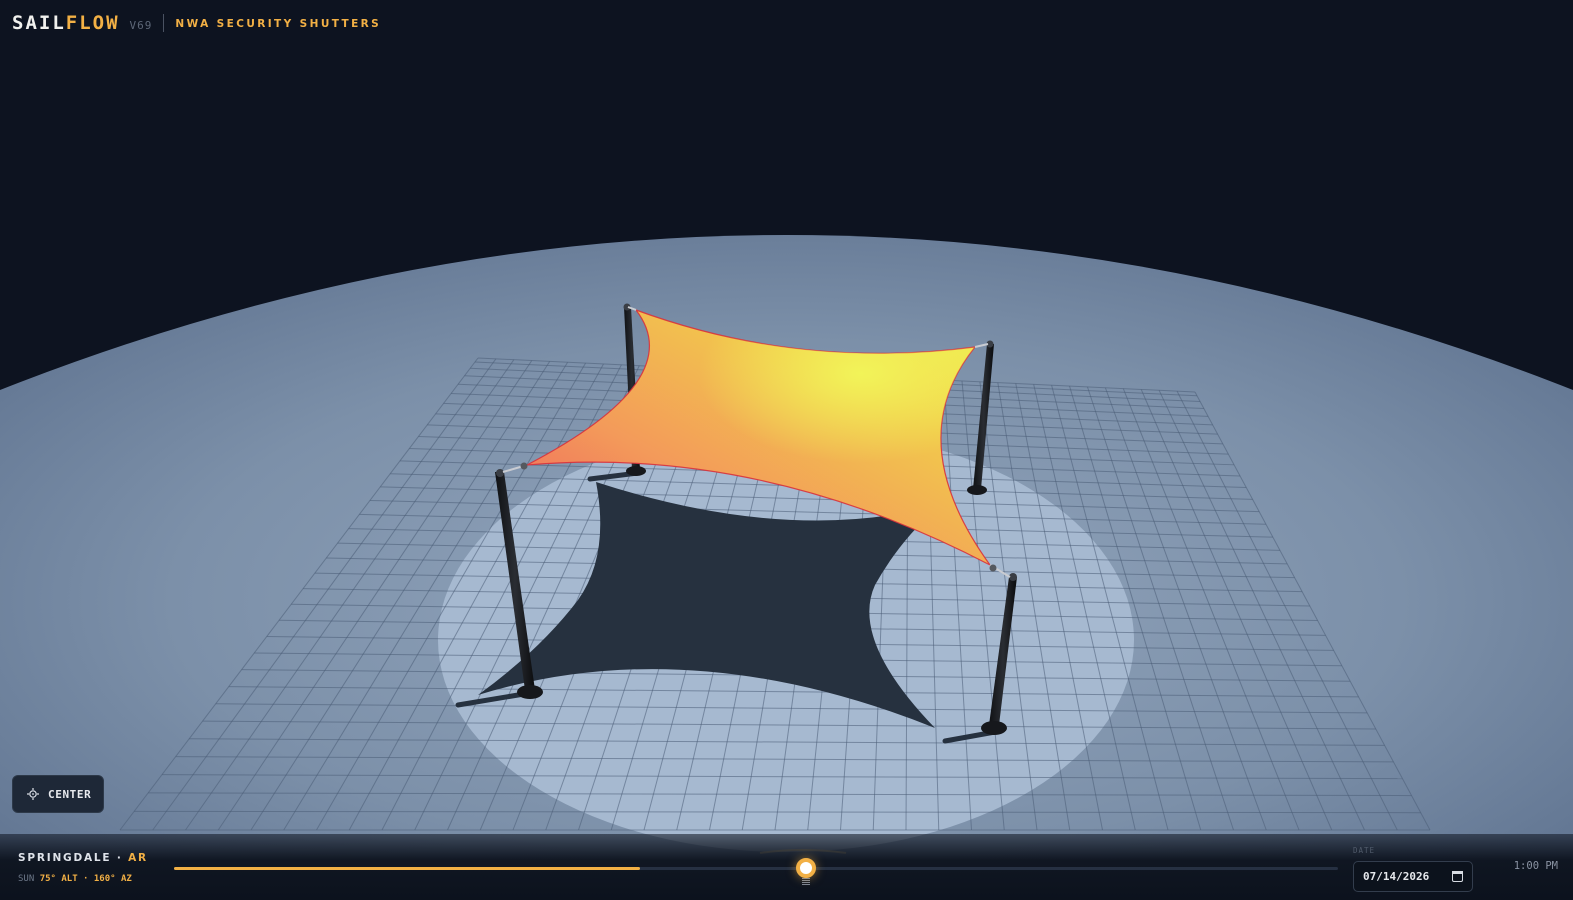  I want to click on sun-position-readout: SUN 75° ALT · 160° AZ, so click(75, 879).